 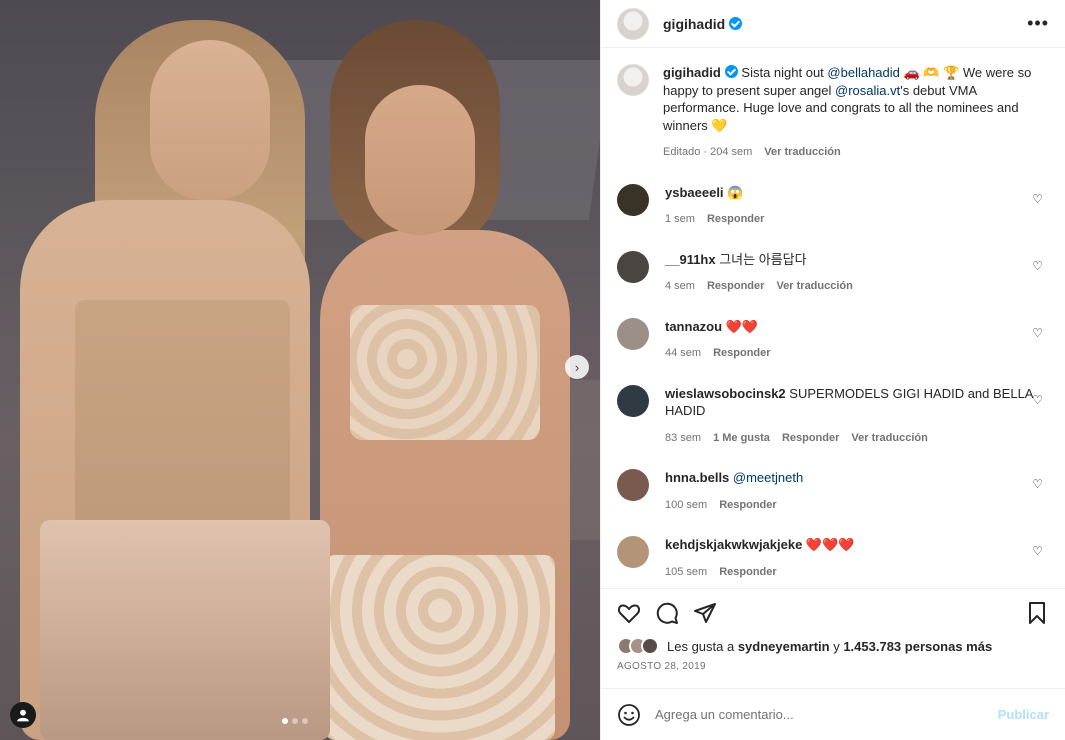 What do you see at coordinates (629, 715) in the screenshot?
I see `emoji-icon` at bounding box center [629, 715].